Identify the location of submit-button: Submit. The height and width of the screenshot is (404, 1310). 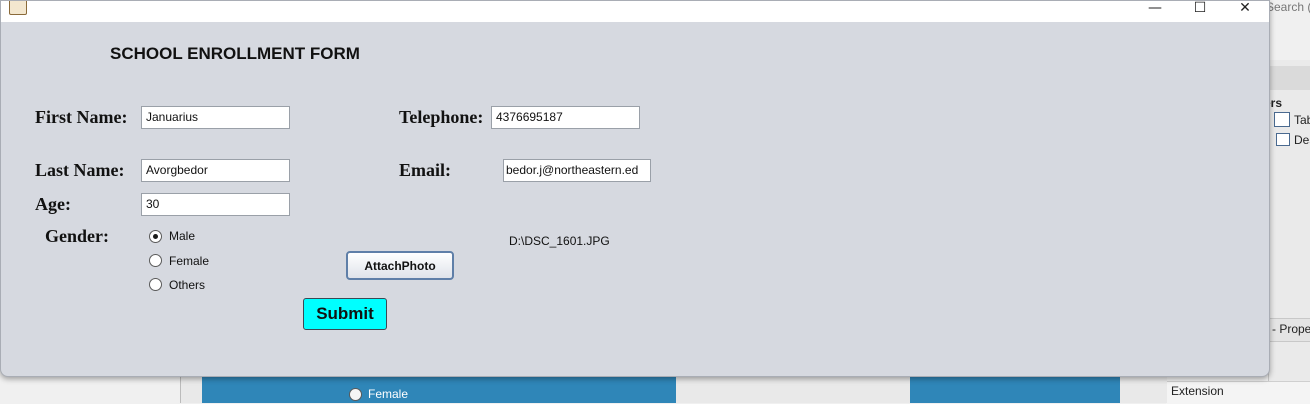
(345, 314).